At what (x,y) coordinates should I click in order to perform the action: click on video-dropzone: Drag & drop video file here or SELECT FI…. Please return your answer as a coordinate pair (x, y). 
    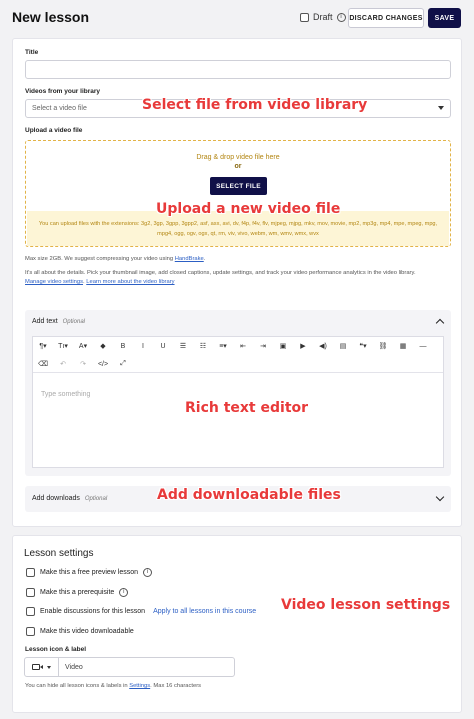
    Looking at the image, I should click on (238, 193).